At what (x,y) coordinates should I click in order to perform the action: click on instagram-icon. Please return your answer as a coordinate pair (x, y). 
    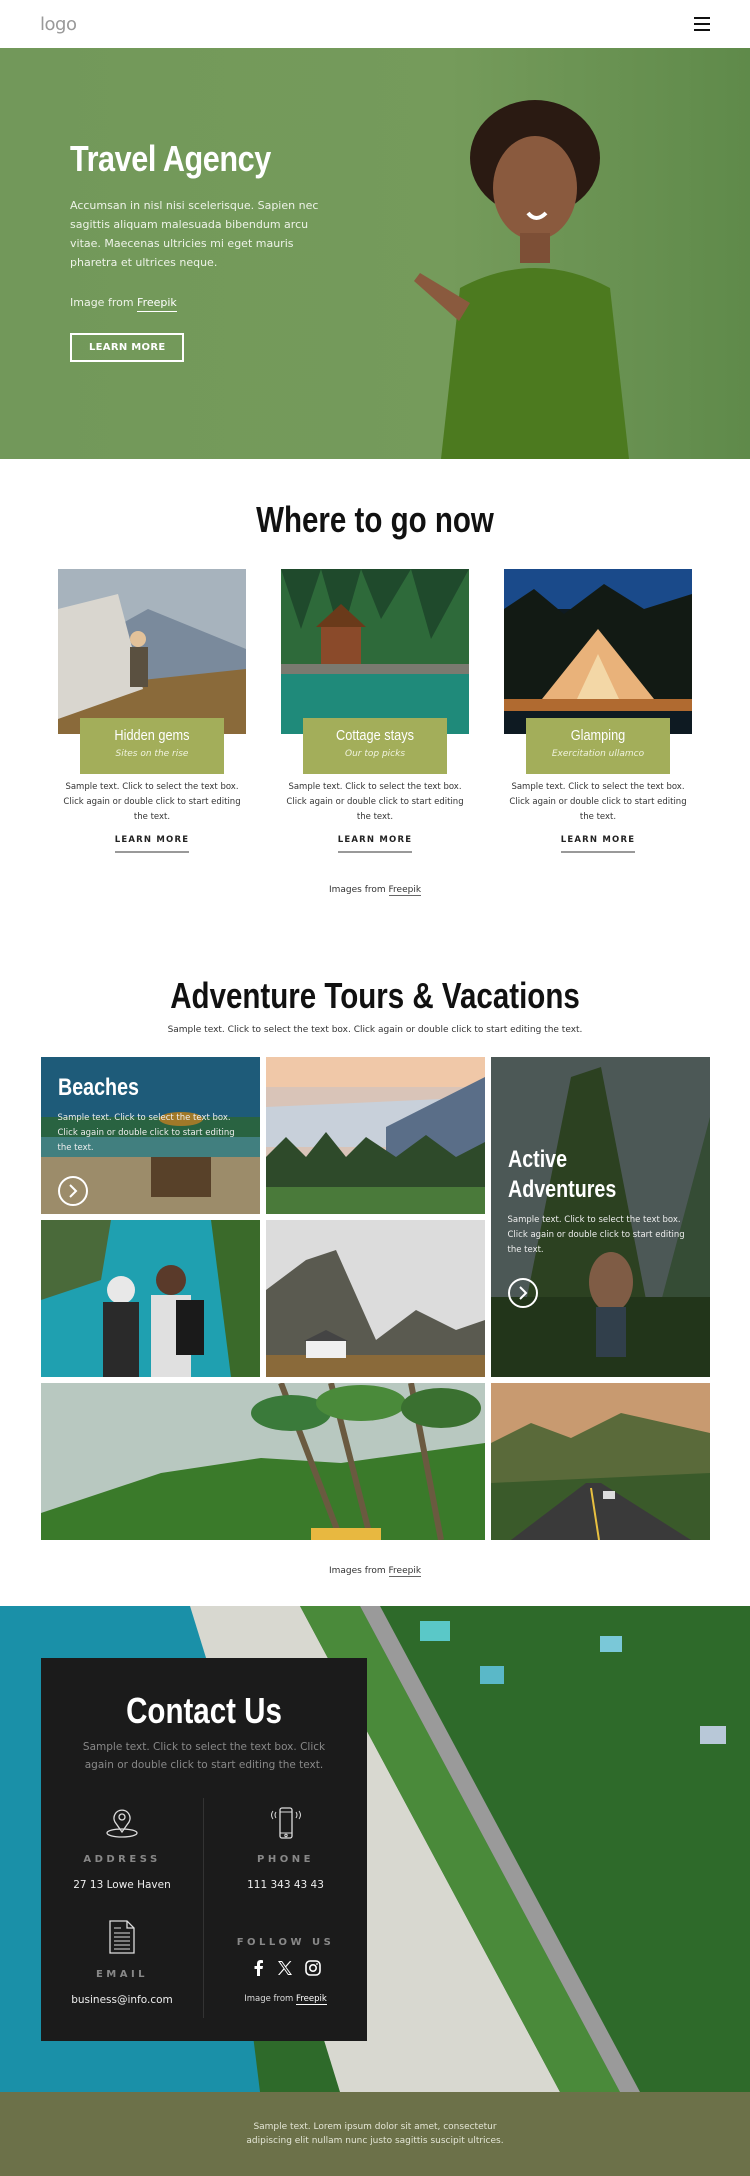
    Looking at the image, I should click on (312, 1970).